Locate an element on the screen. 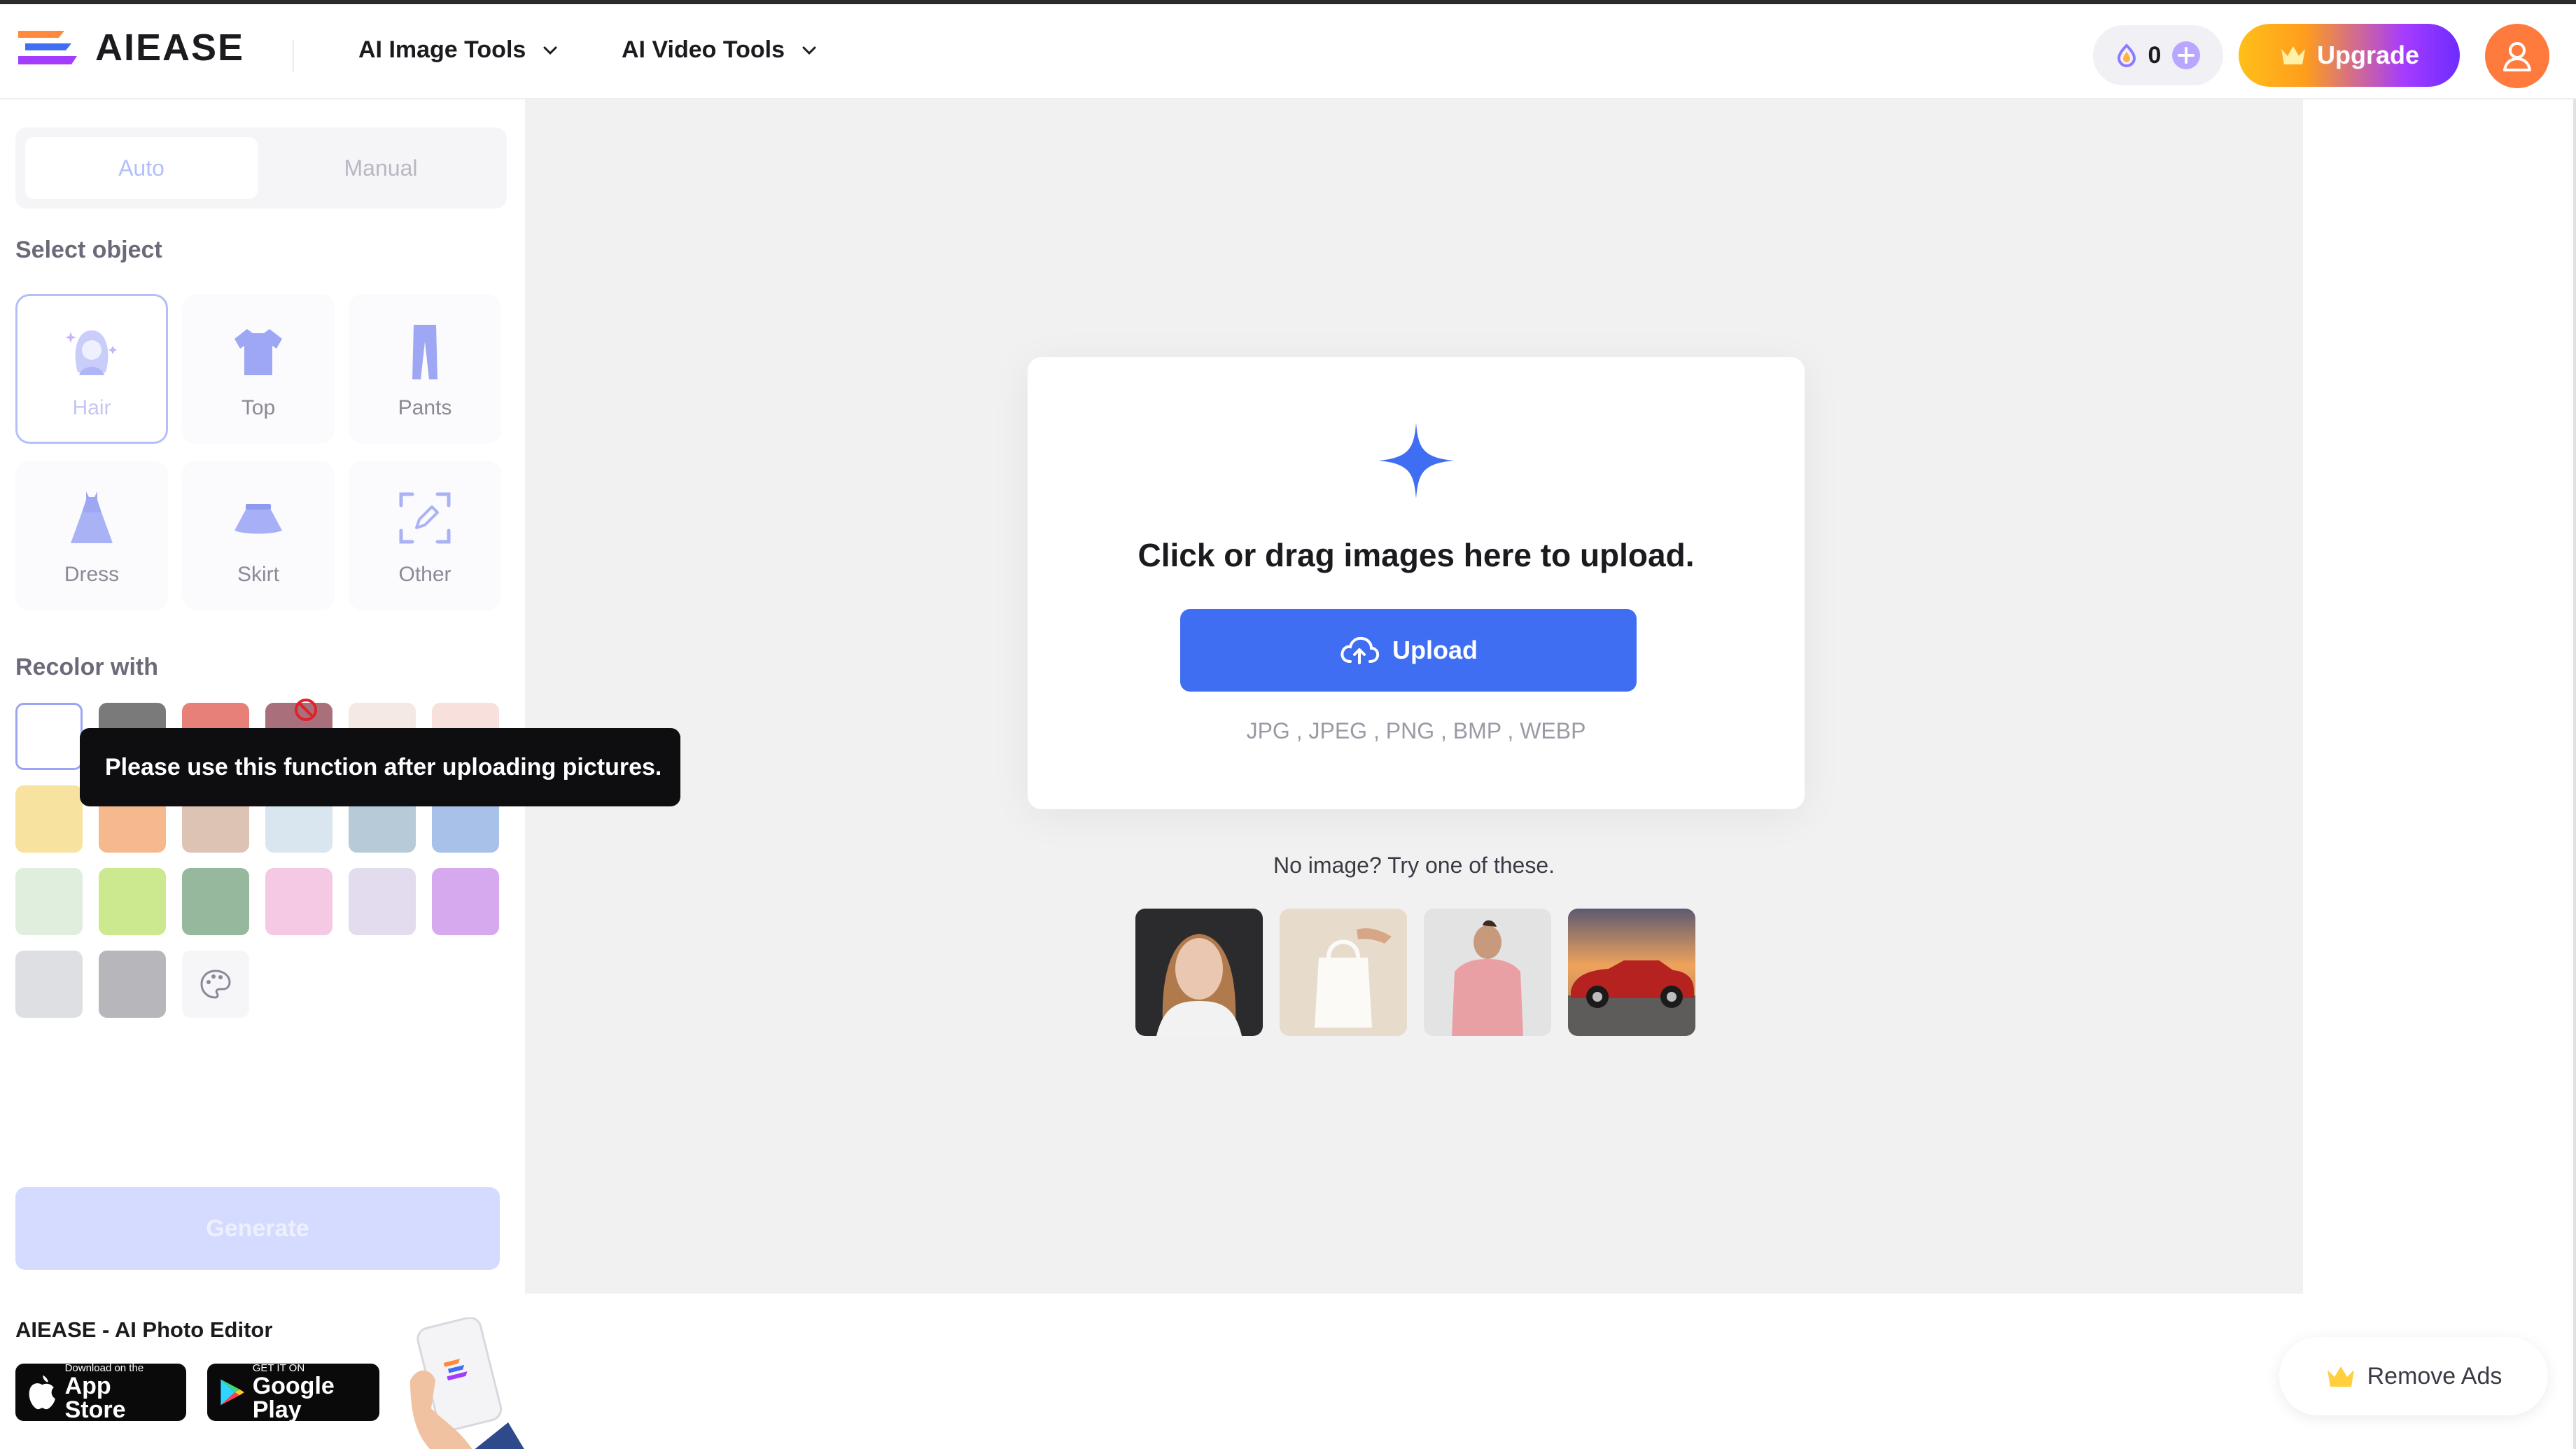 Image resolution: width=2576 pixels, height=1449 pixels. credits-value: 0 is located at coordinates (2155, 55).